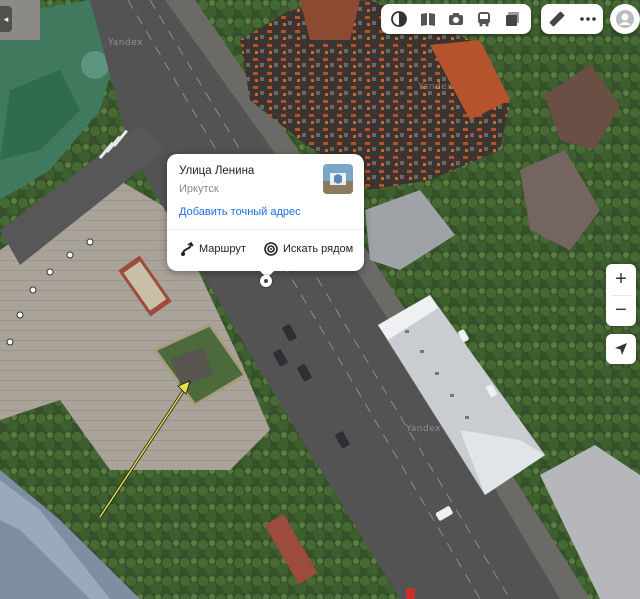 This screenshot has height=599, width=640. What do you see at coordinates (271, 249) in the screenshot?
I see `search-nearby-icon` at bounding box center [271, 249].